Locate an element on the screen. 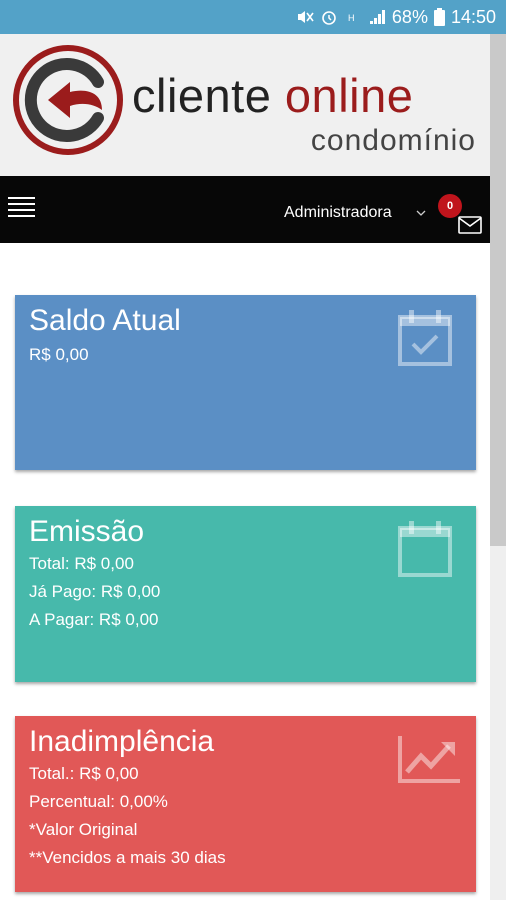 This screenshot has width=506, height=900. status-bar: H 68% 14:50 is located at coordinates (253, 17).